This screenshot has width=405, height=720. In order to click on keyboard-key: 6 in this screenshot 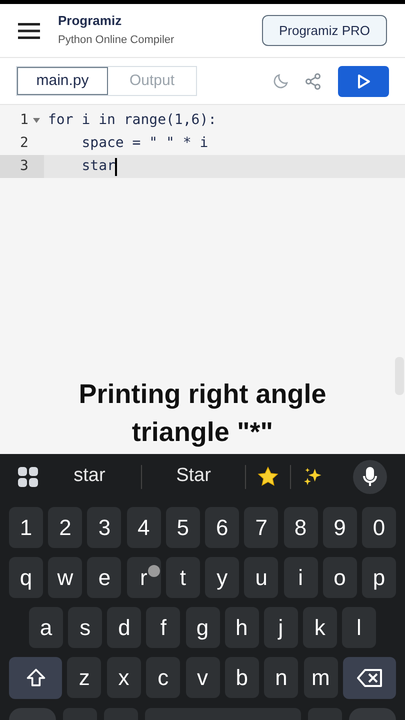, I will do `click(222, 527)`.